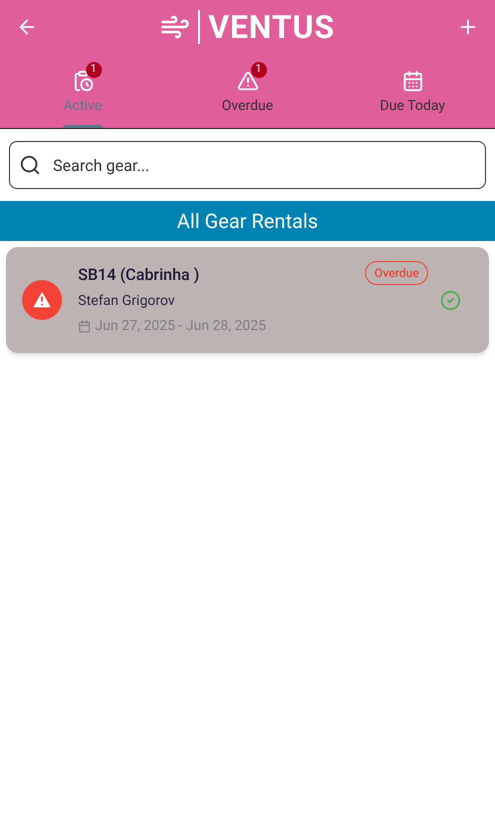  Describe the element at coordinates (271, 27) in the screenshot. I see `brand-logo: VENTUS` at that location.